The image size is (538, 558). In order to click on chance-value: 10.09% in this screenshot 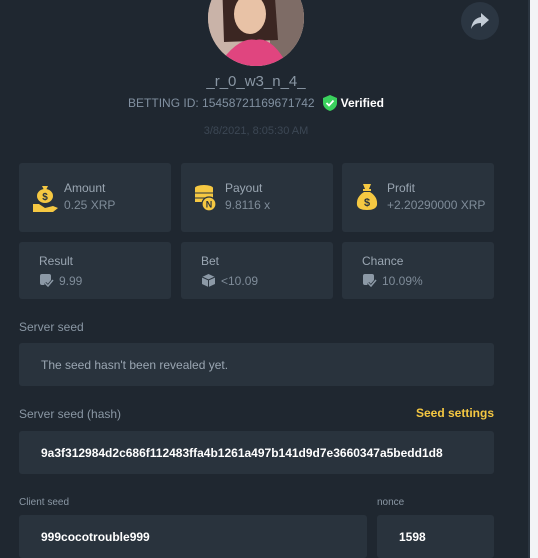, I will do `click(402, 281)`.